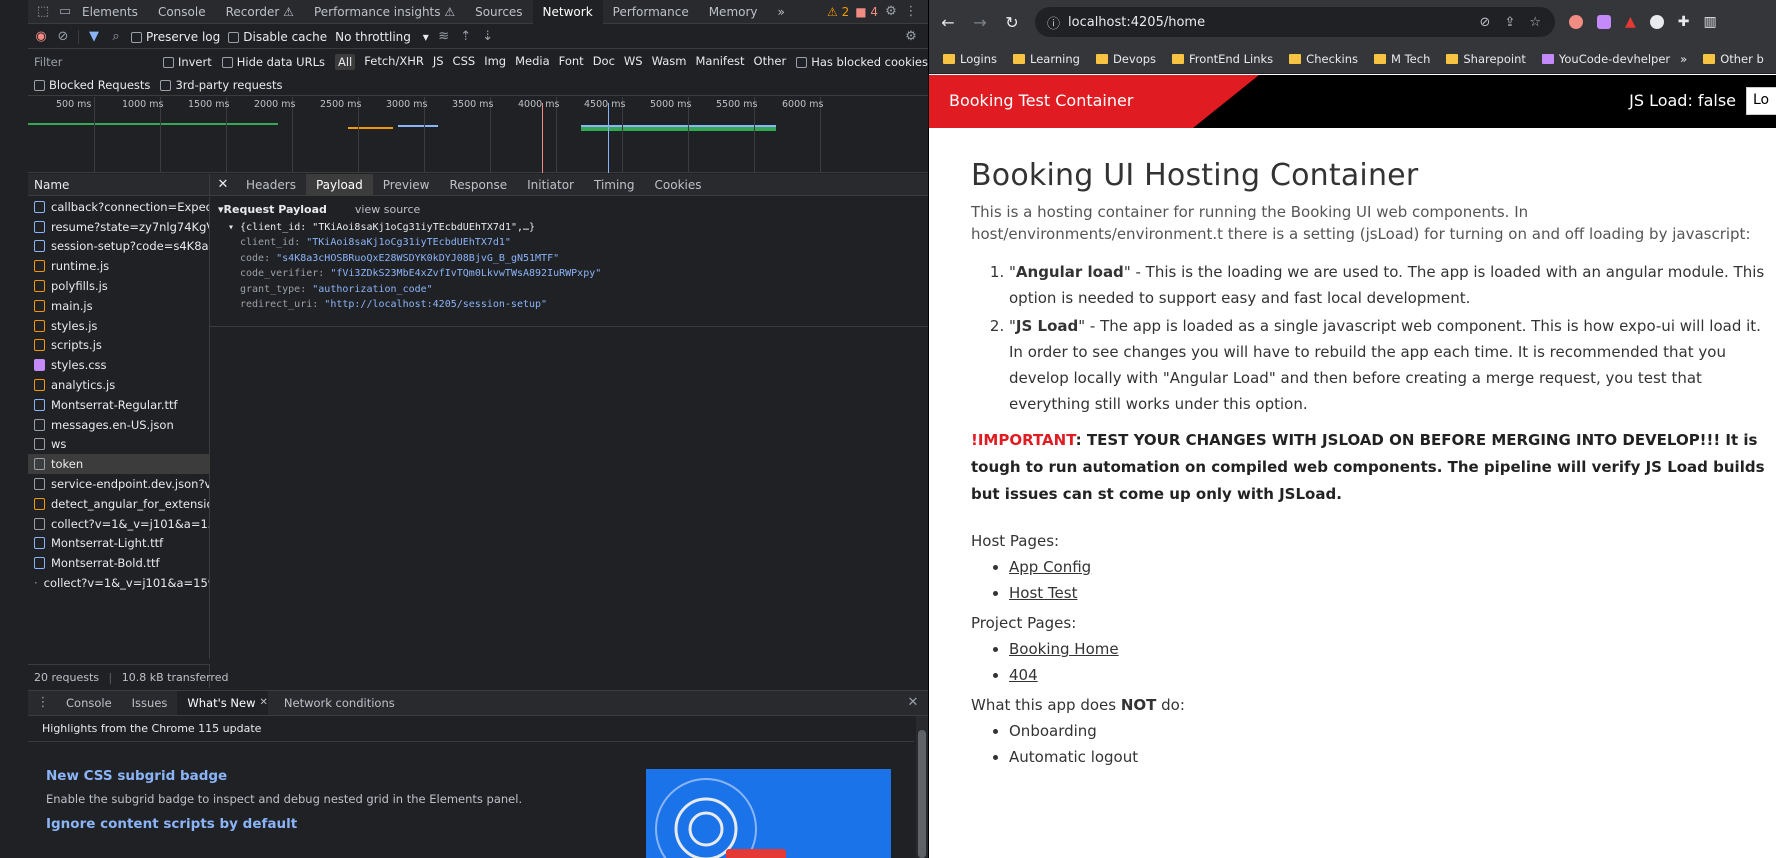  What do you see at coordinates (41, 36) in the screenshot?
I see `record-icon: ◉` at bounding box center [41, 36].